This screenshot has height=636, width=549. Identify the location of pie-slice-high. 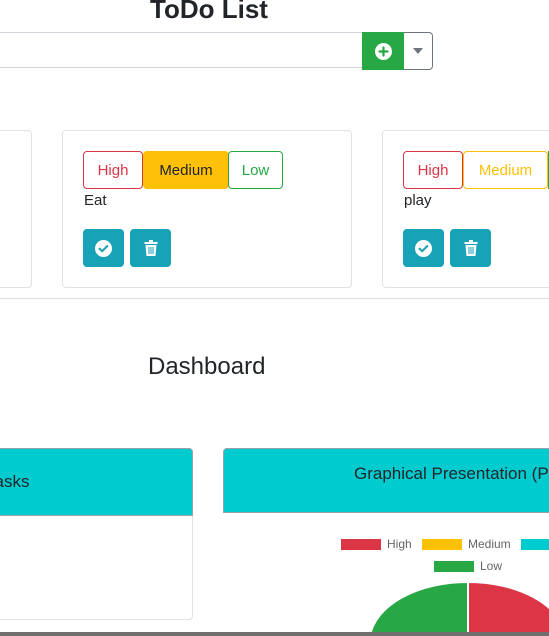
(508, 608).